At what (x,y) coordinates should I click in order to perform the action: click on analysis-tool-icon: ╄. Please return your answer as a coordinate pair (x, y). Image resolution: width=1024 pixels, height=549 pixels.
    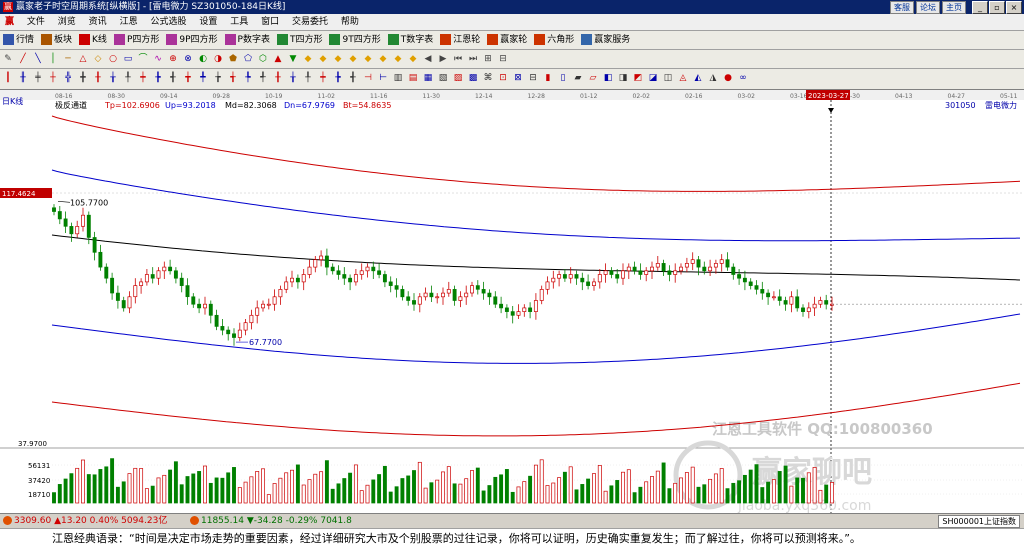
    Looking at the image, I should click on (248, 78).